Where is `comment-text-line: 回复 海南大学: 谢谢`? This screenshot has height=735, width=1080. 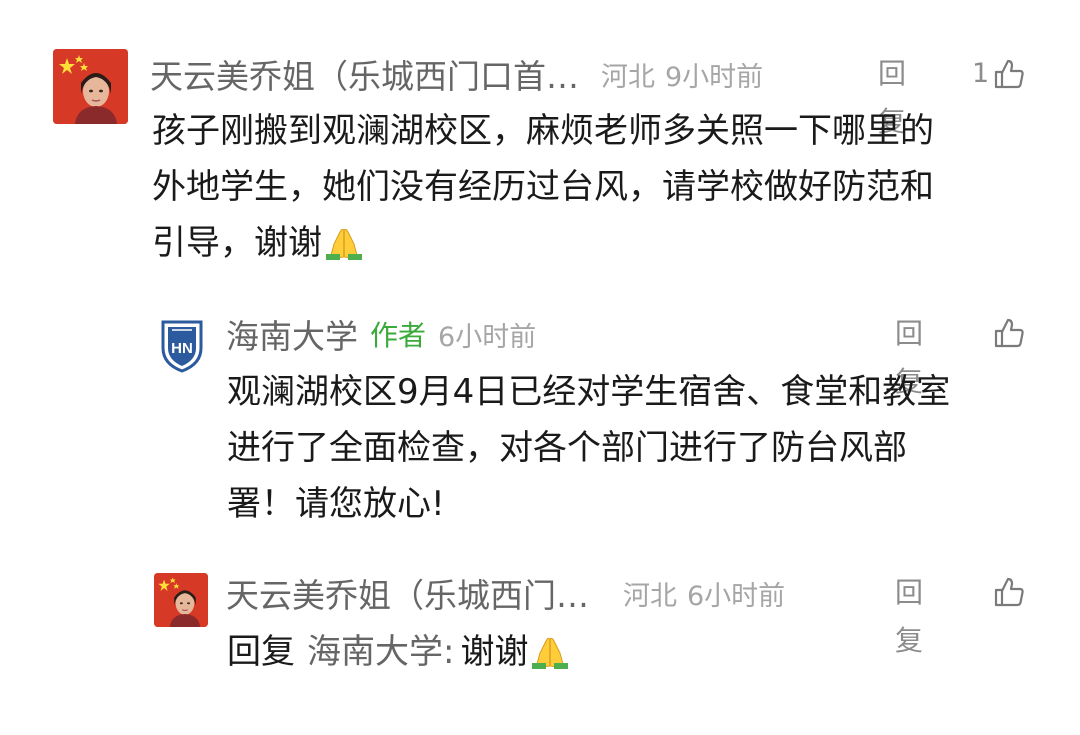 comment-text-line: 回复 海南大学: 谢谢 is located at coordinates (637, 652).